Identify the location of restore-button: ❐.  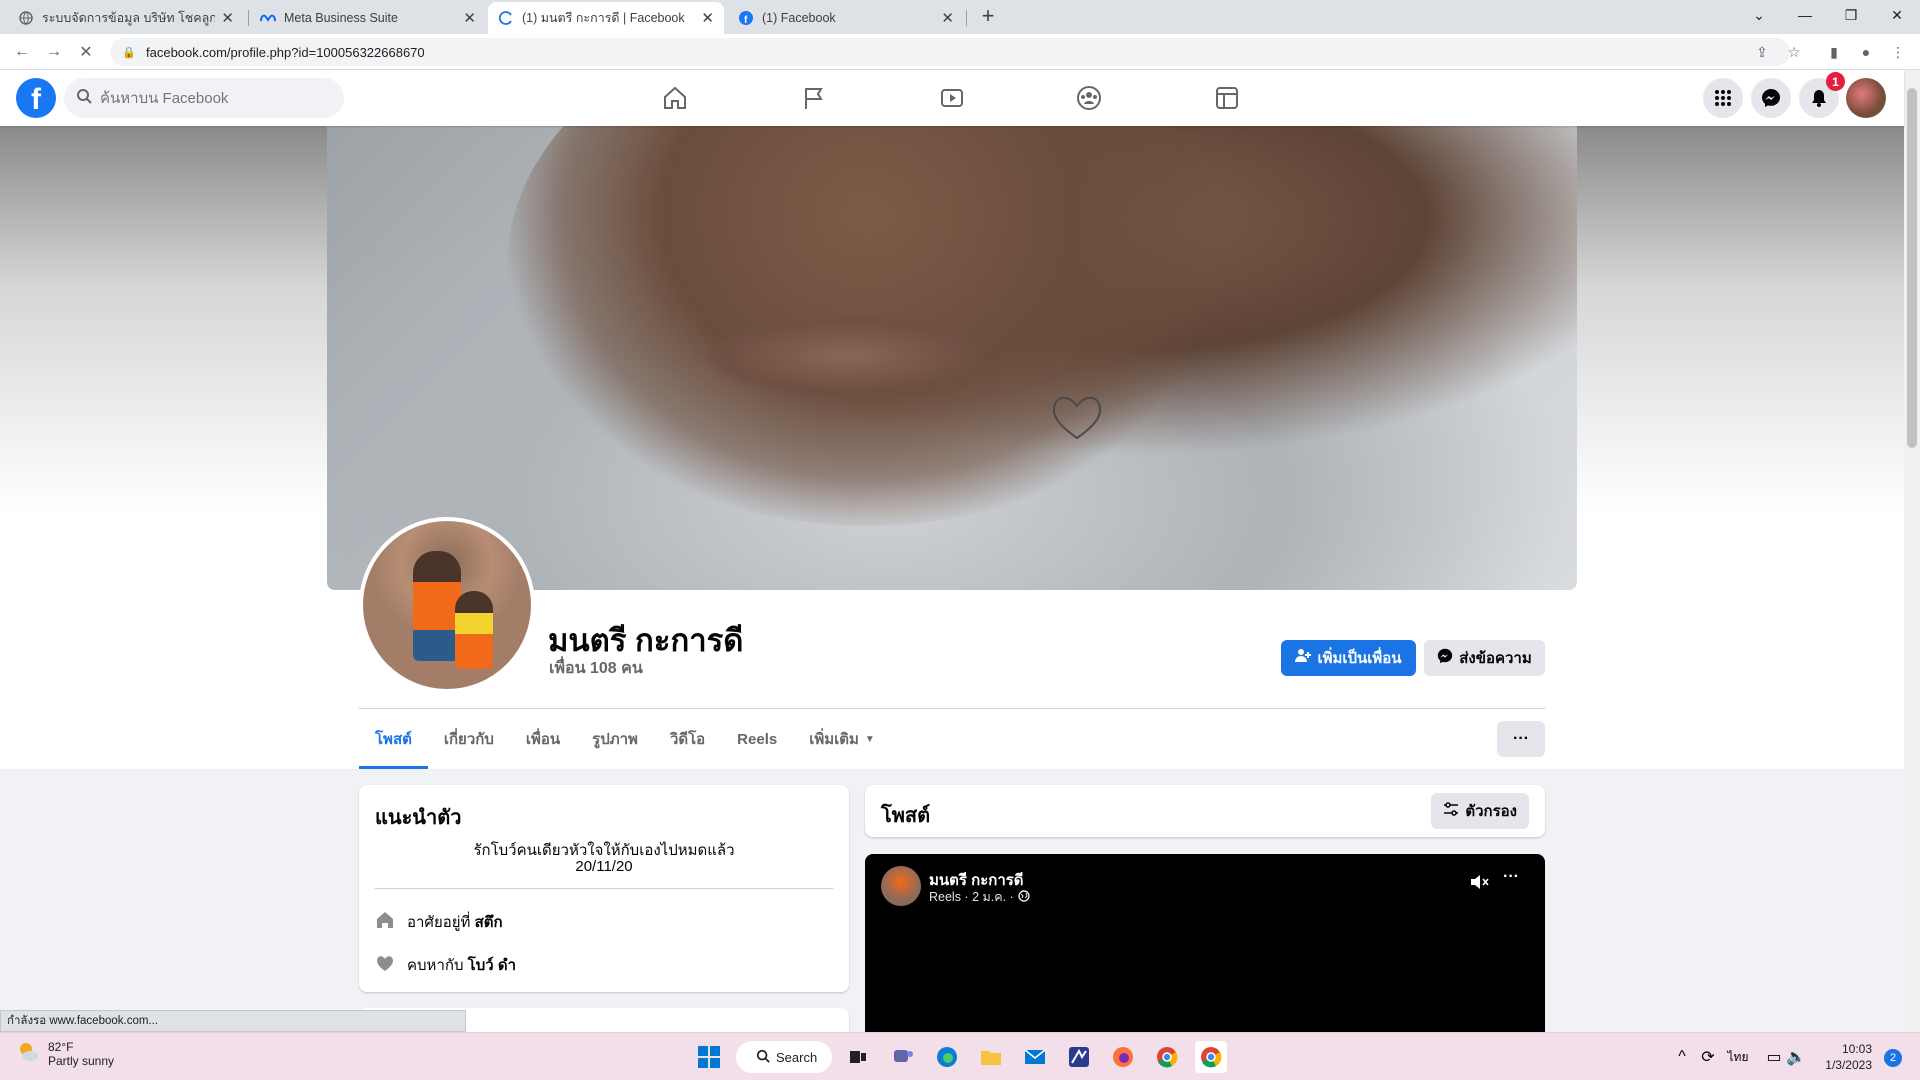
(1851, 15).